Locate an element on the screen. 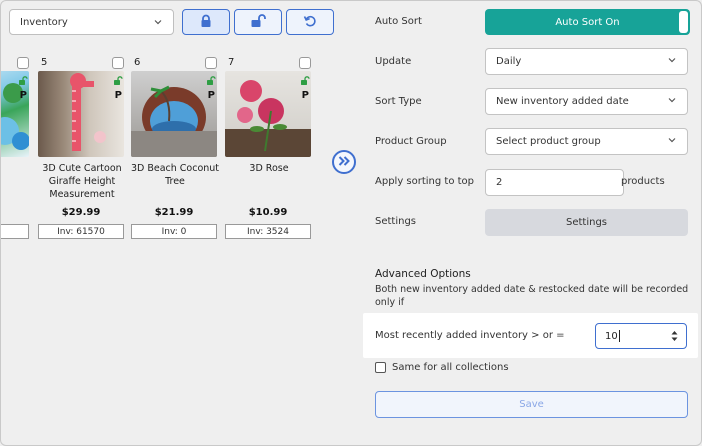 The image size is (702, 446). auto-sort-toggle-text: Auto Sort On is located at coordinates (587, 22).